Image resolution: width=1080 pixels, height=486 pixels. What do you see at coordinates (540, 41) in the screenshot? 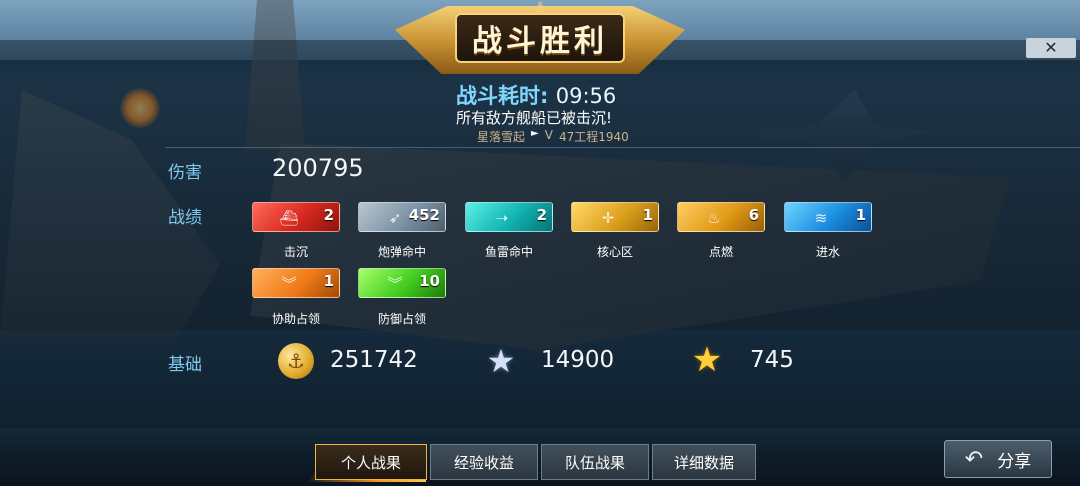
I see `page-title: 战斗胜利` at bounding box center [540, 41].